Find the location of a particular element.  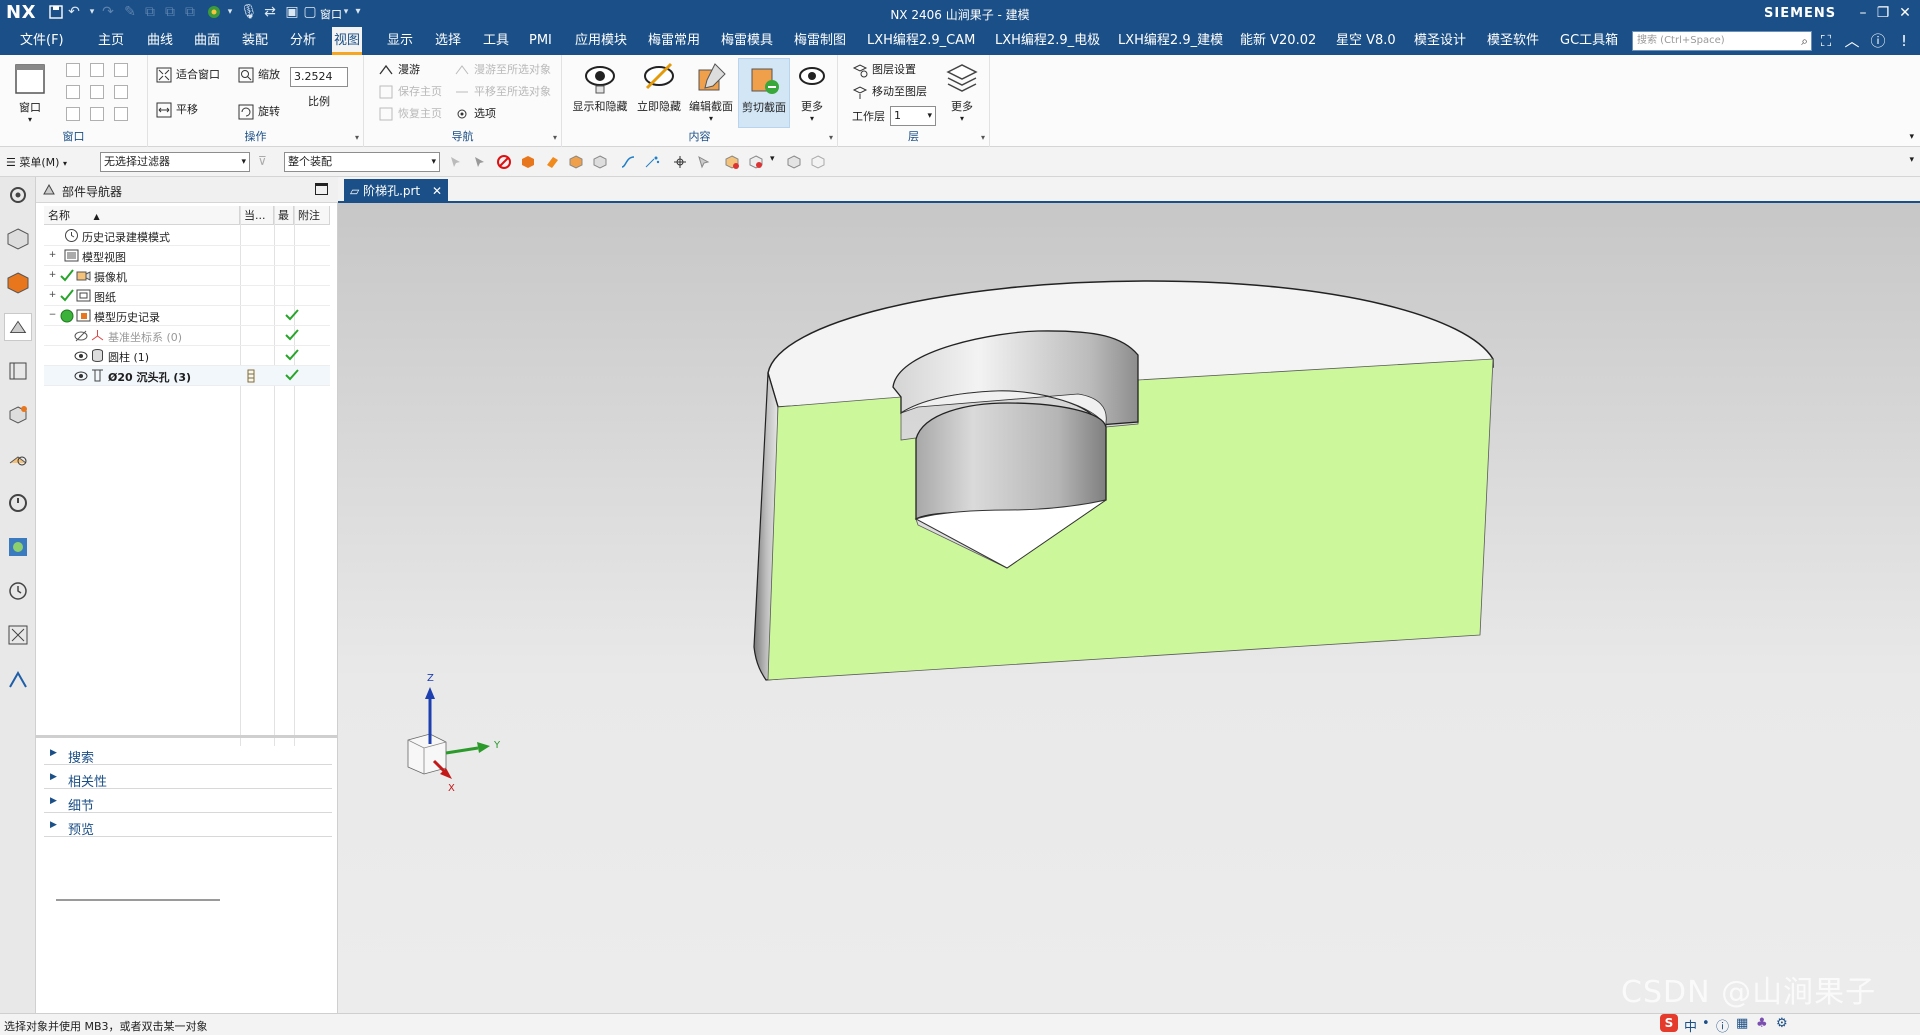

tab-surface: 曲面 is located at coordinates (207, 41).